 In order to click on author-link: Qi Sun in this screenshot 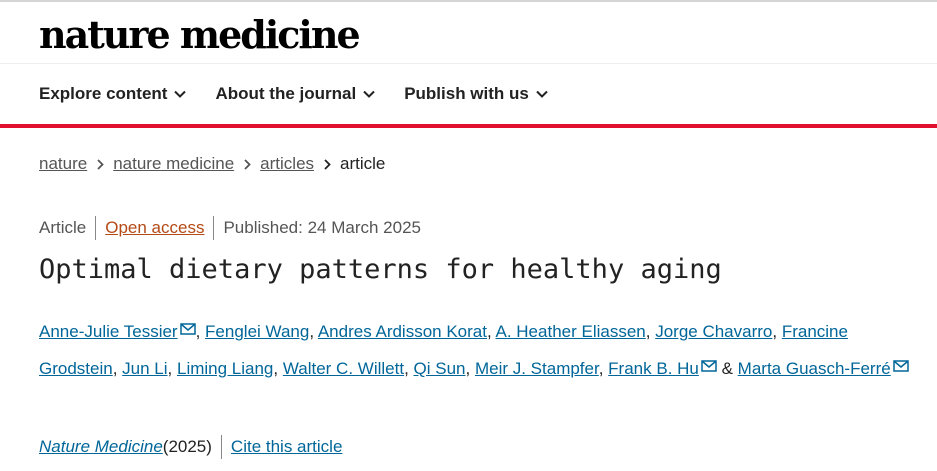, I will do `click(440, 368)`.